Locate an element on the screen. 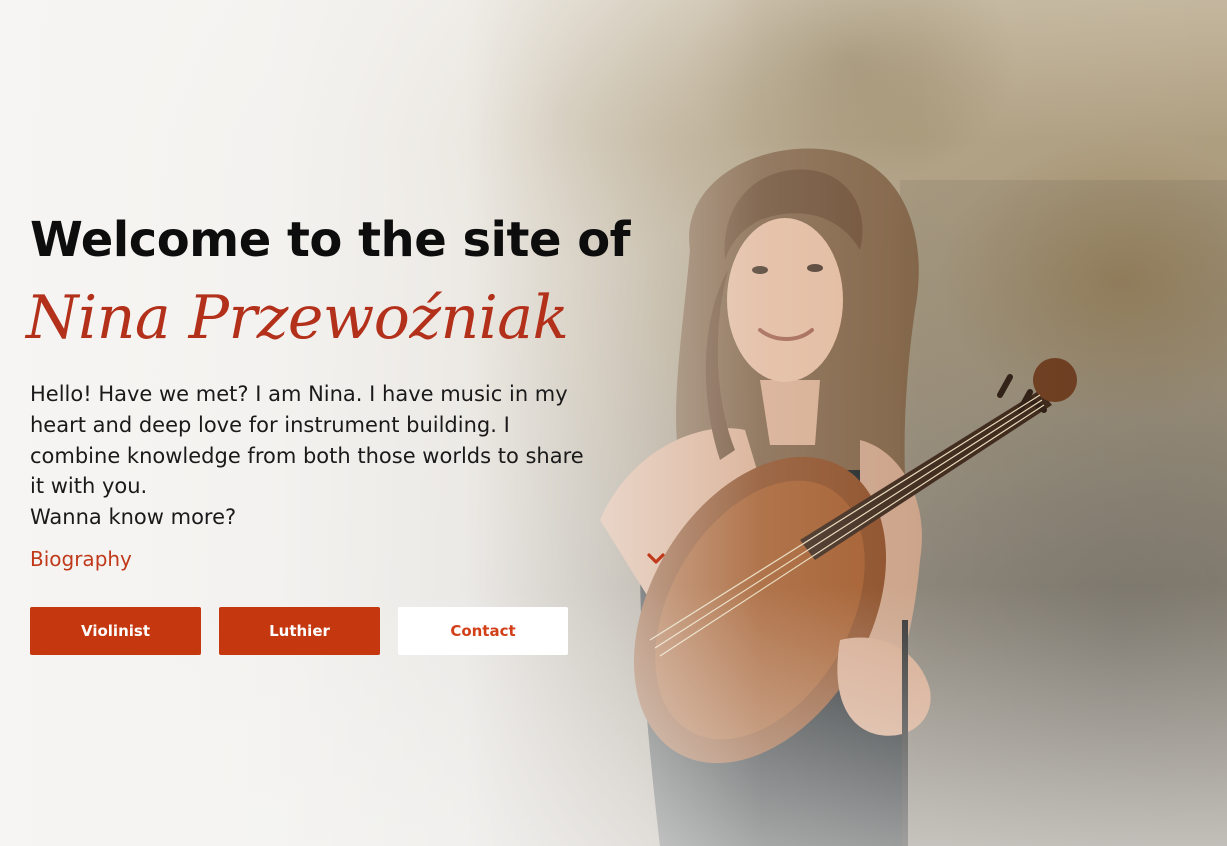 This screenshot has height=846, width=1227. hero-buttons: Violinist Luthier Contact is located at coordinates (350, 630).